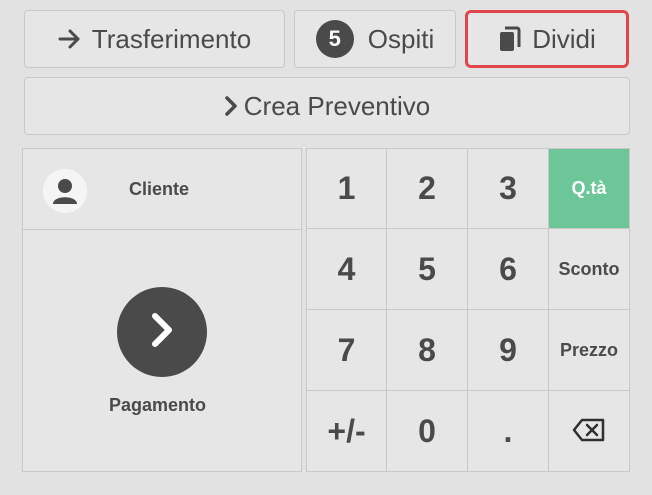 This screenshot has width=652, height=495. I want to click on payment-button, so click(162, 332).